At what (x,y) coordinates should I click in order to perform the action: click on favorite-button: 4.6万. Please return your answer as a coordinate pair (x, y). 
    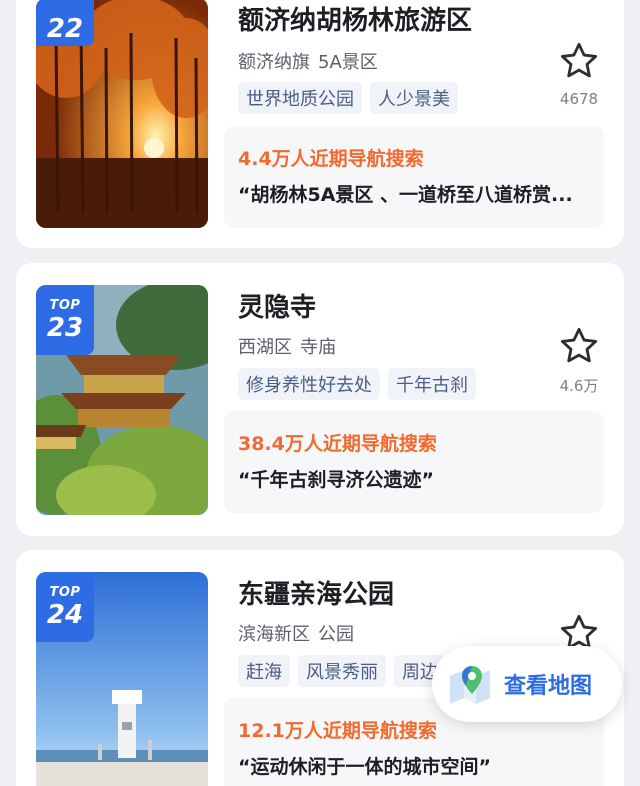
    Looking at the image, I should click on (579, 360).